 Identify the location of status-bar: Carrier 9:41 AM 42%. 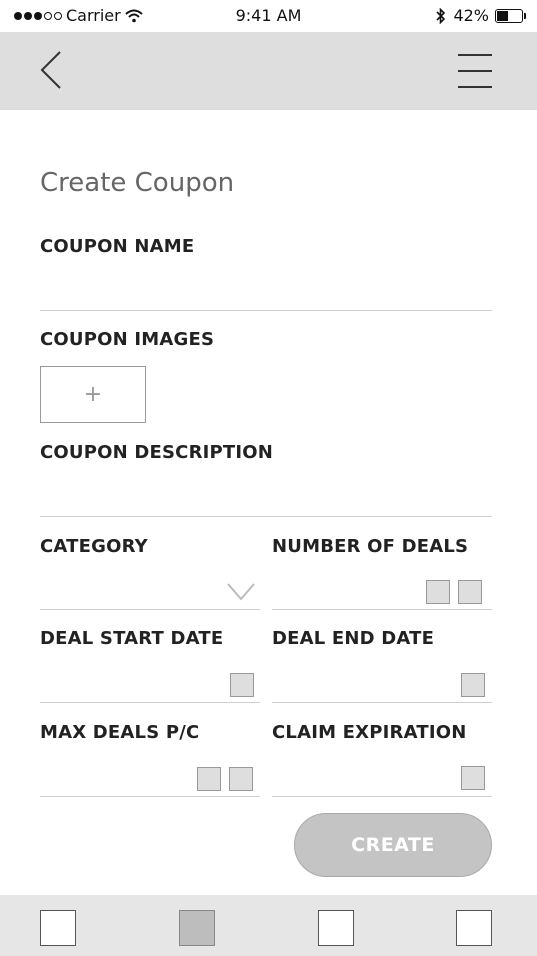
(268, 16).